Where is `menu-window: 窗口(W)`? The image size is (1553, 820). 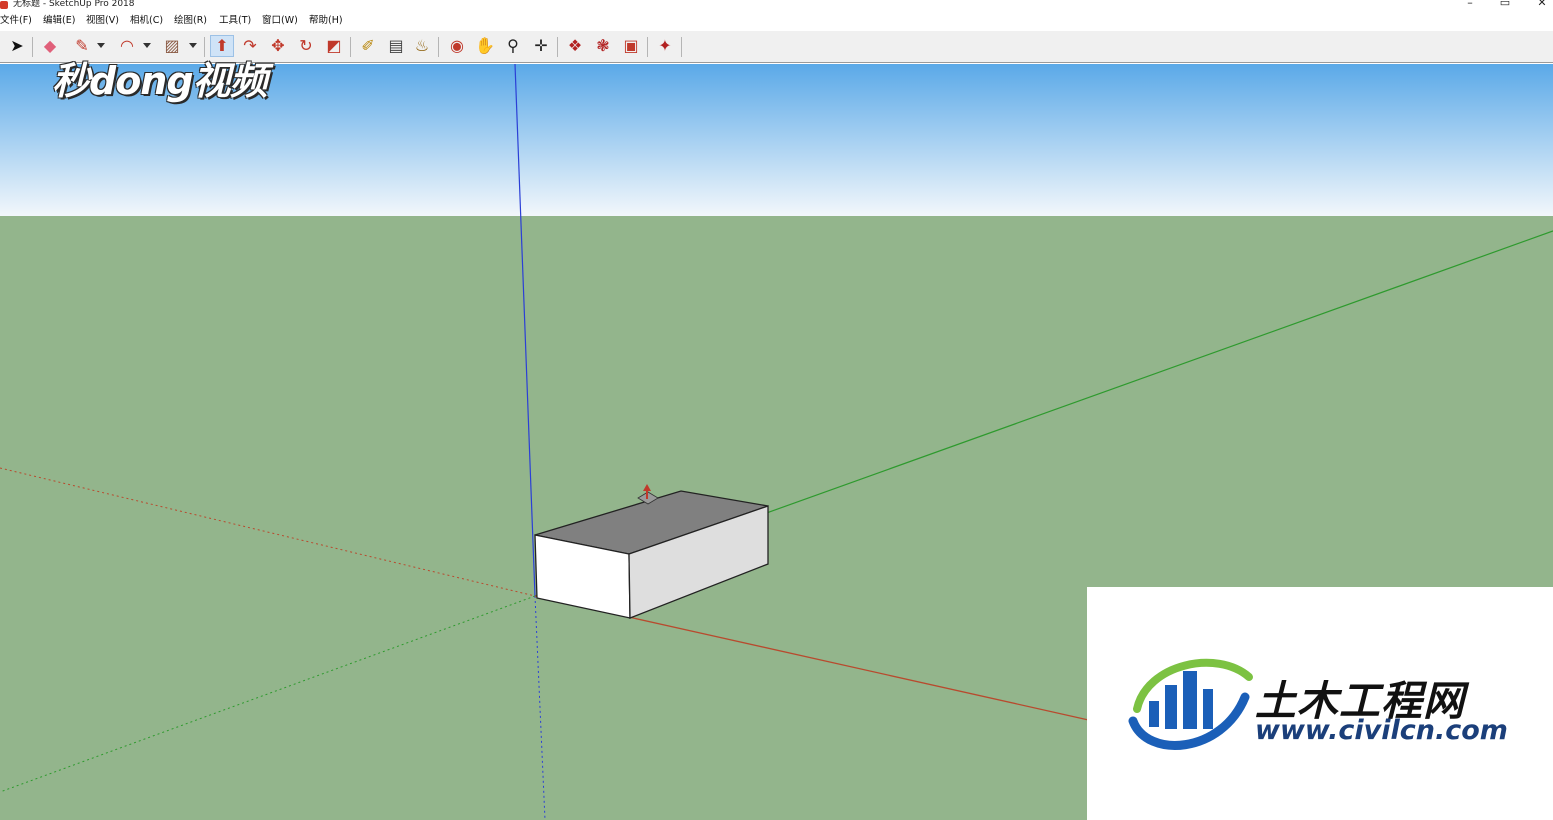 menu-window: 窗口(W) is located at coordinates (280, 21).